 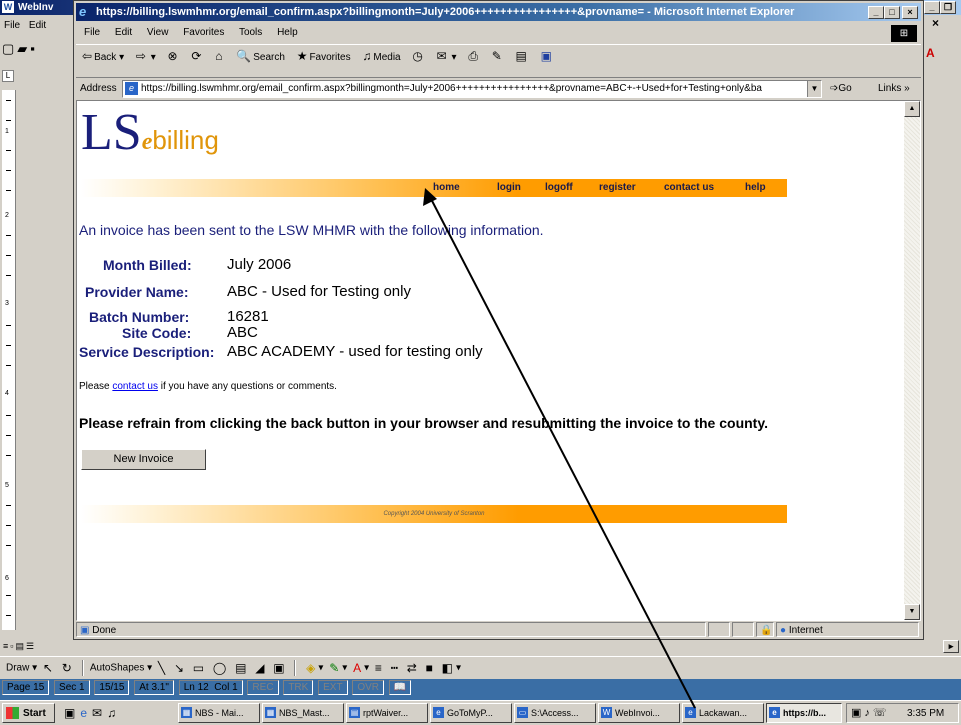 I want to click on free-rotate-icon: ↻, so click(x=67, y=668).